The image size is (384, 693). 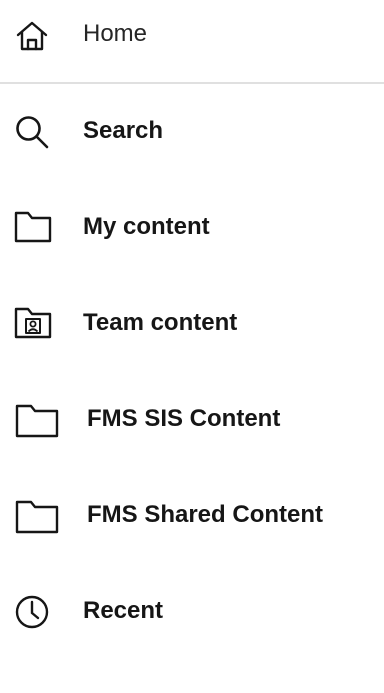 What do you see at coordinates (192, 132) in the screenshot?
I see `nav-item-search: Search` at bounding box center [192, 132].